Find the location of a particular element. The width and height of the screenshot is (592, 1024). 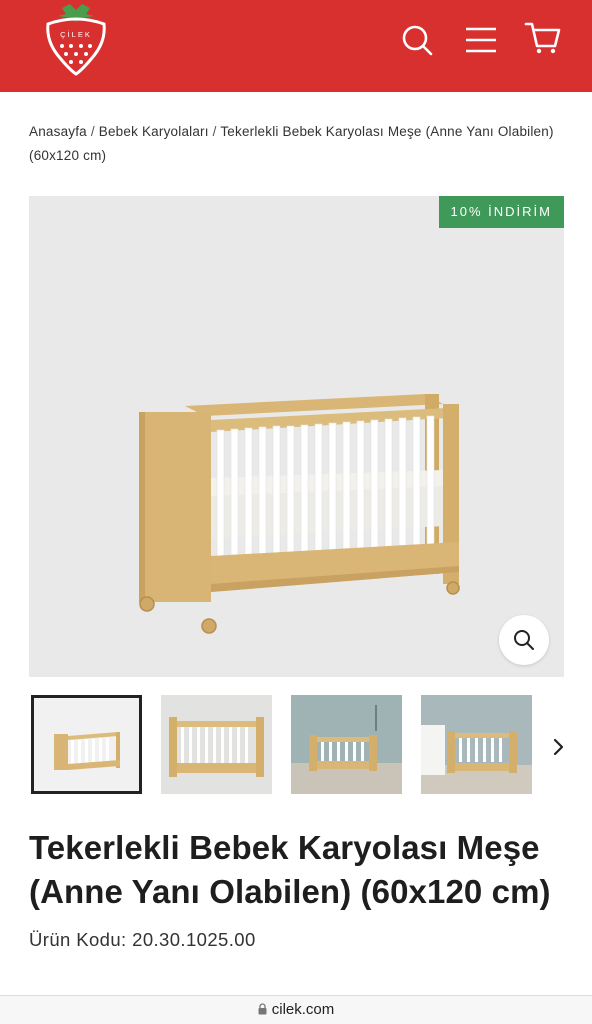

breadcrumb-category: Bebek Karyolaları is located at coordinates (154, 131).